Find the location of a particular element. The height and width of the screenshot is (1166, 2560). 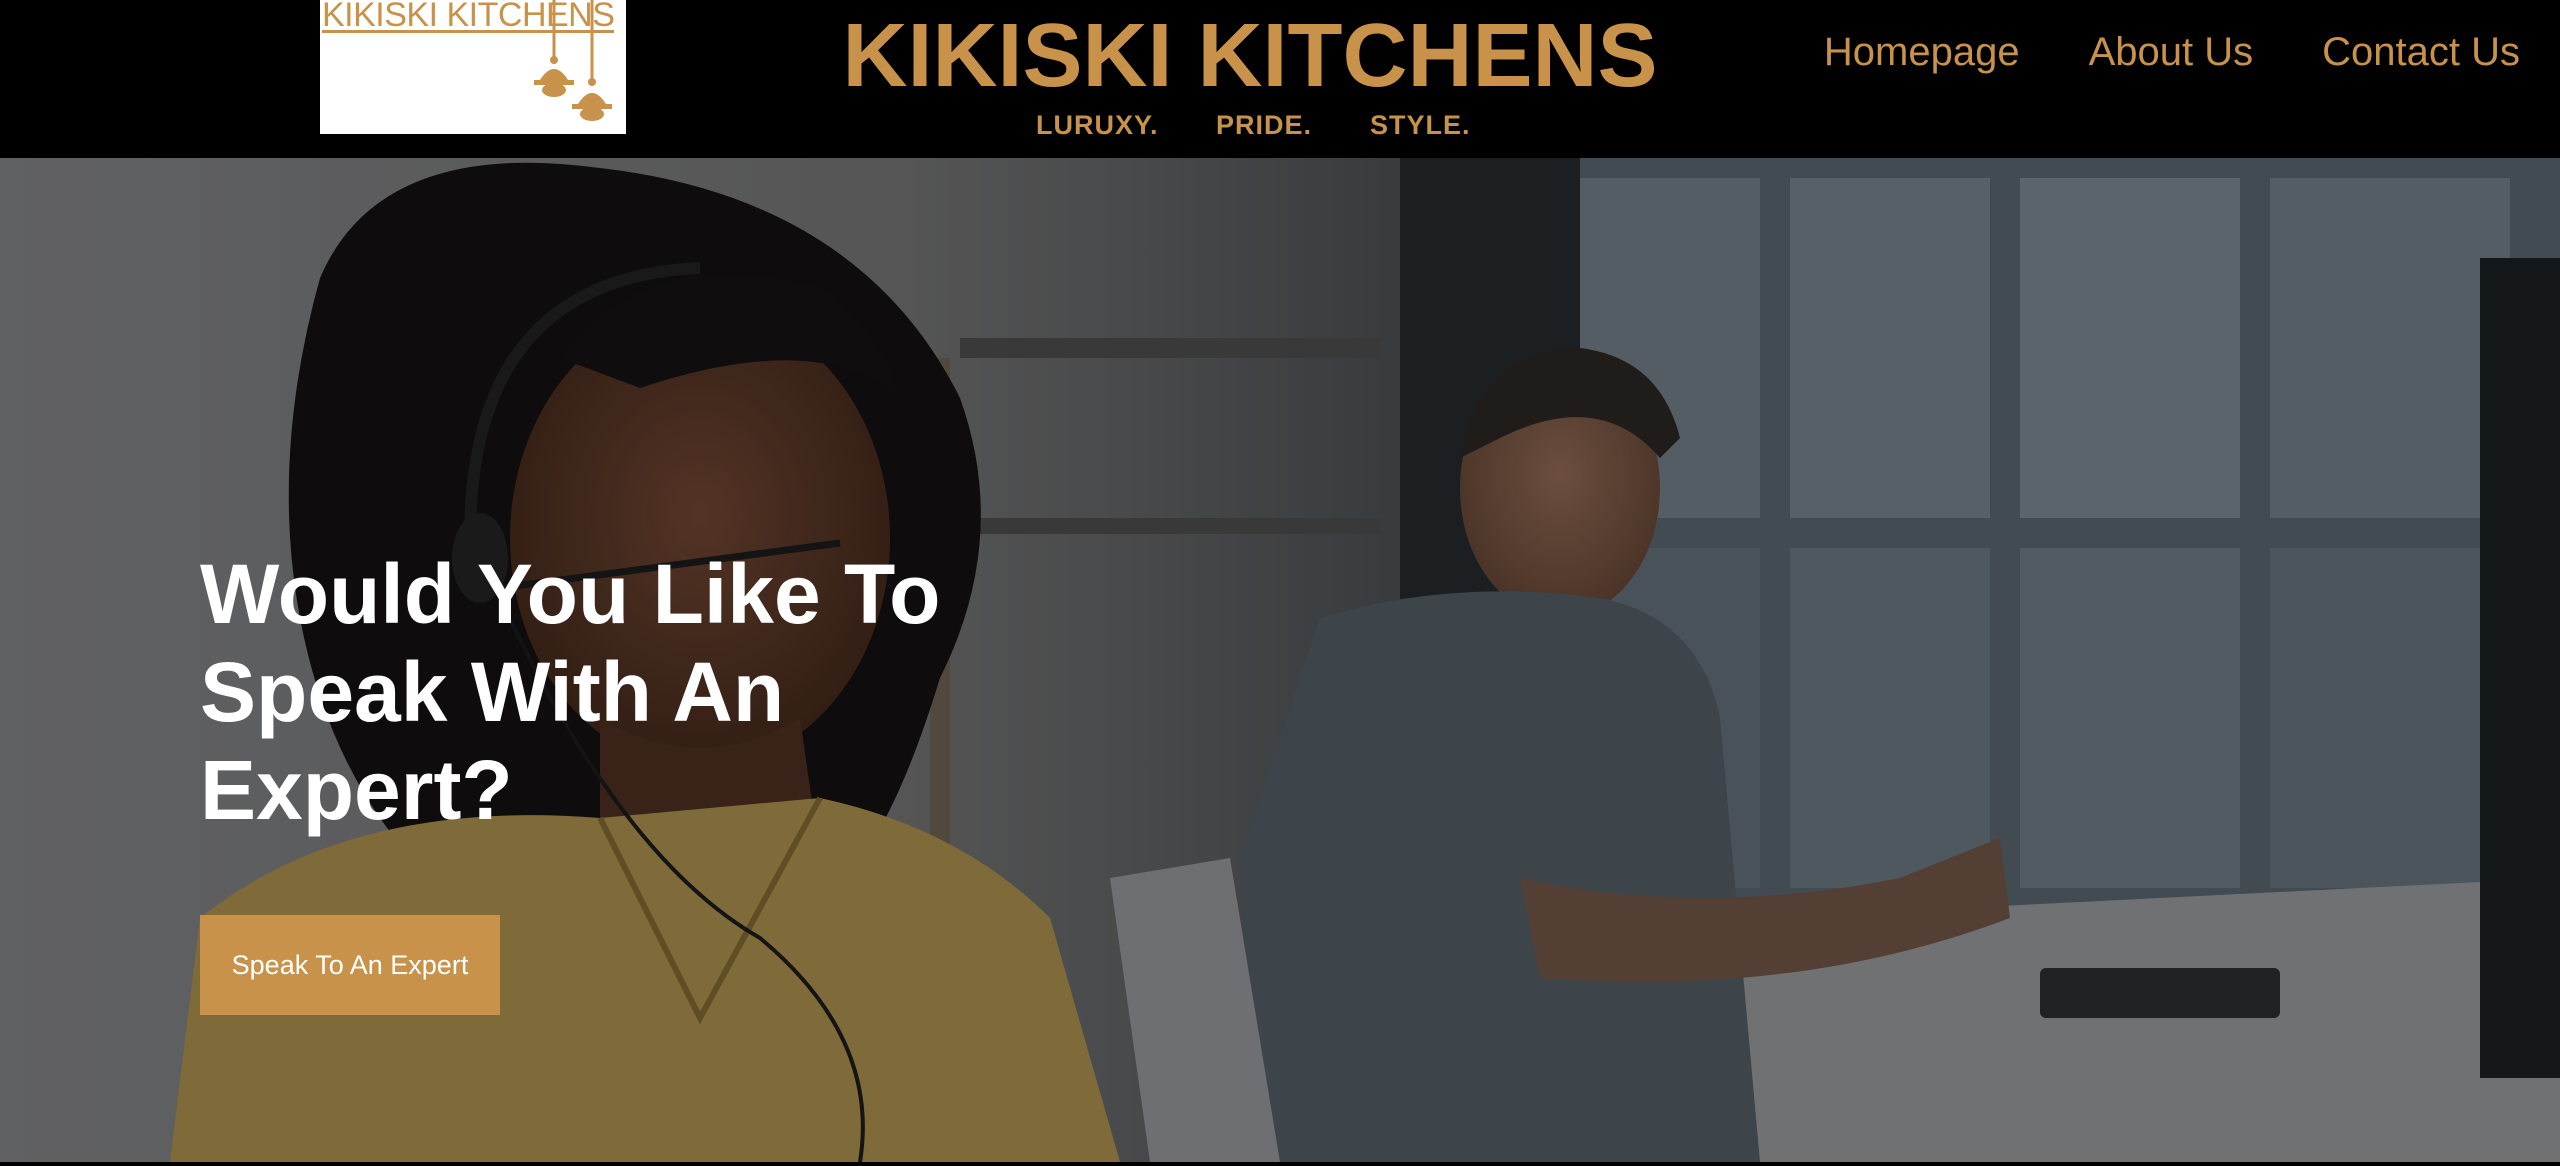

nav-contact-us: Contact Us is located at coordinates (2421, 53).